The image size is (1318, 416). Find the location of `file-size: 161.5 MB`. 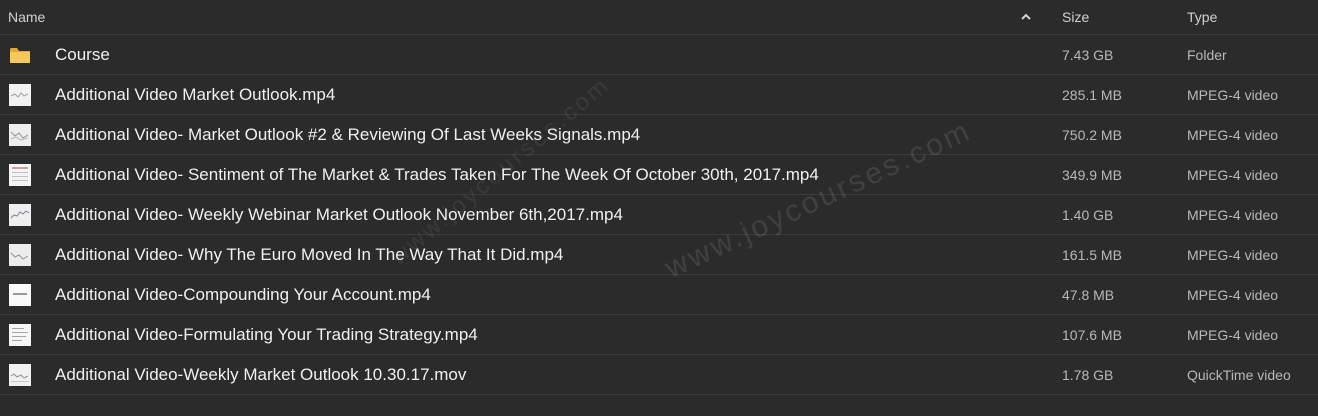

file-size: 161.5 MB is located at coordinates (1092, 255).